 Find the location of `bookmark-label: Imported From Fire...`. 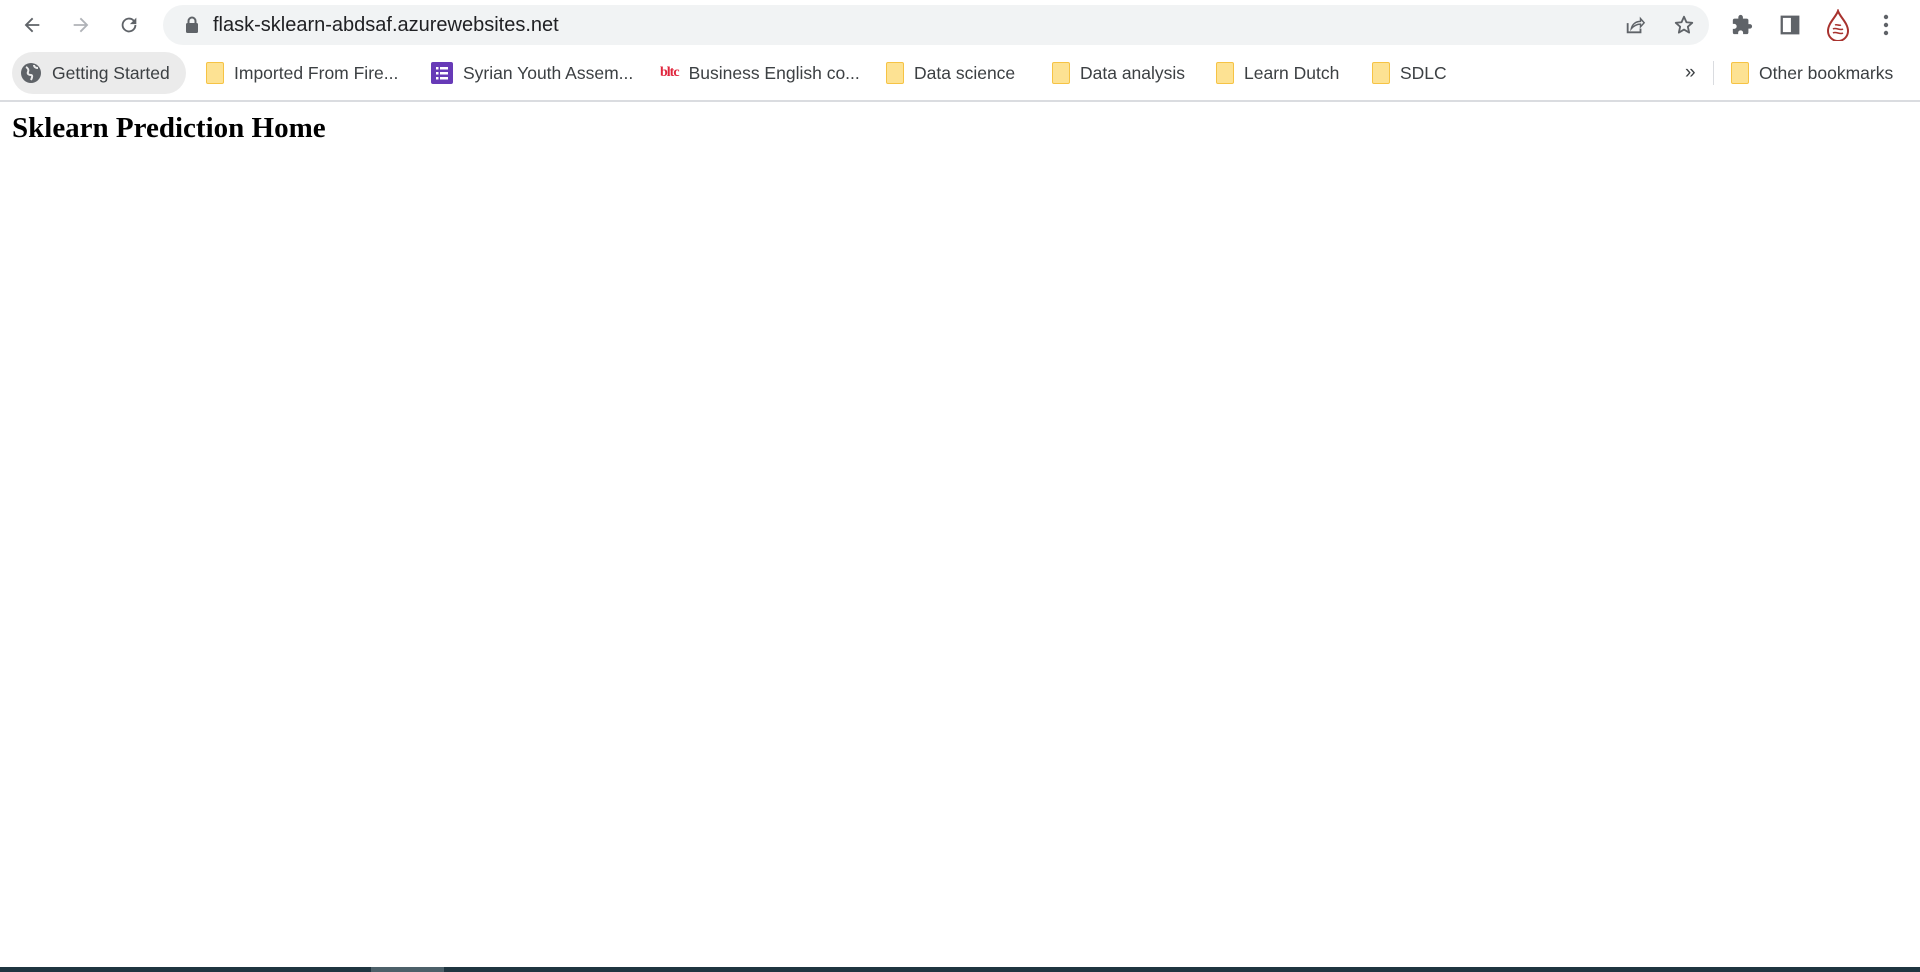

bookmark-label: Imported From Fire... is located at coordinates (316, 72).